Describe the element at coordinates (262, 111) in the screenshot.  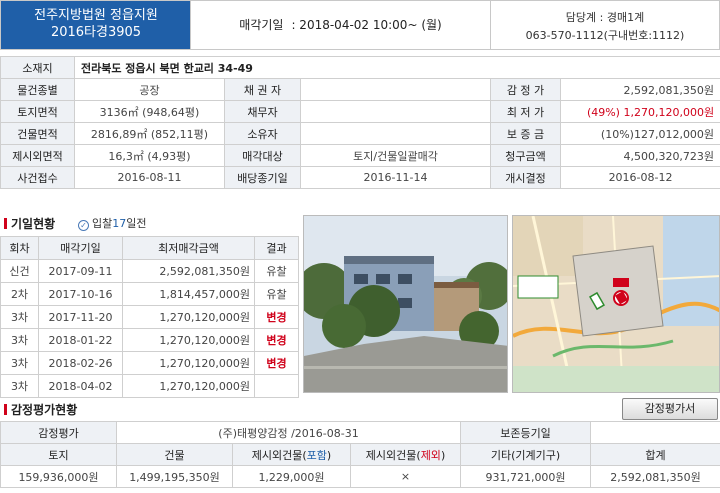
I see `debtor-label: 채무자` at that location.